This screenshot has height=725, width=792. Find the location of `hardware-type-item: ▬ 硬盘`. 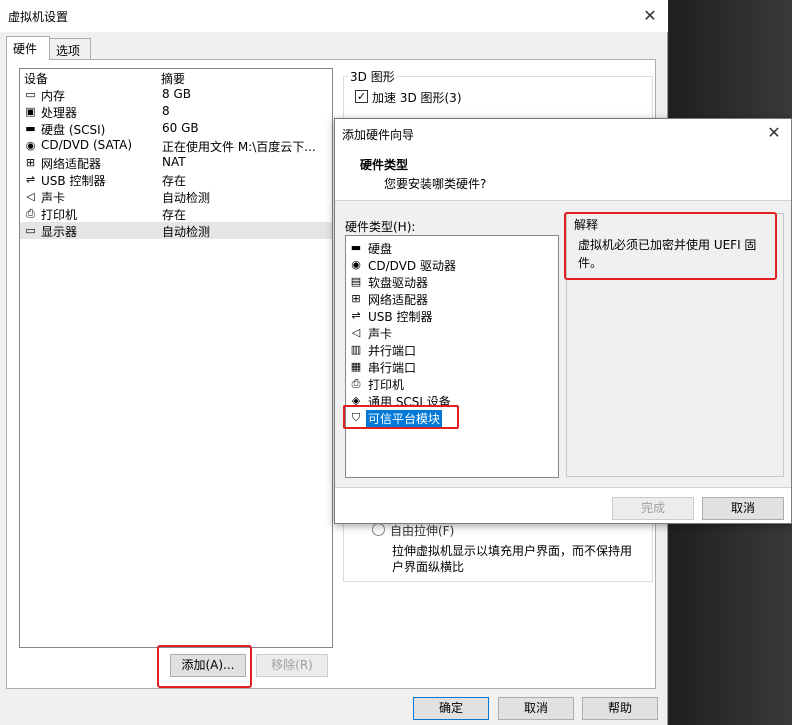

hardware-type-item: ▬ 硬盘 is located at coordinates (448, 247).